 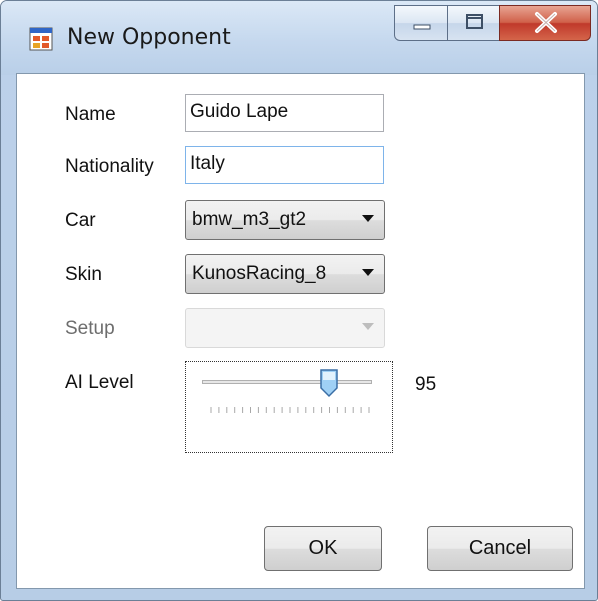 I want to click on title-bar: New Opponent, so click(x=299, y=38).